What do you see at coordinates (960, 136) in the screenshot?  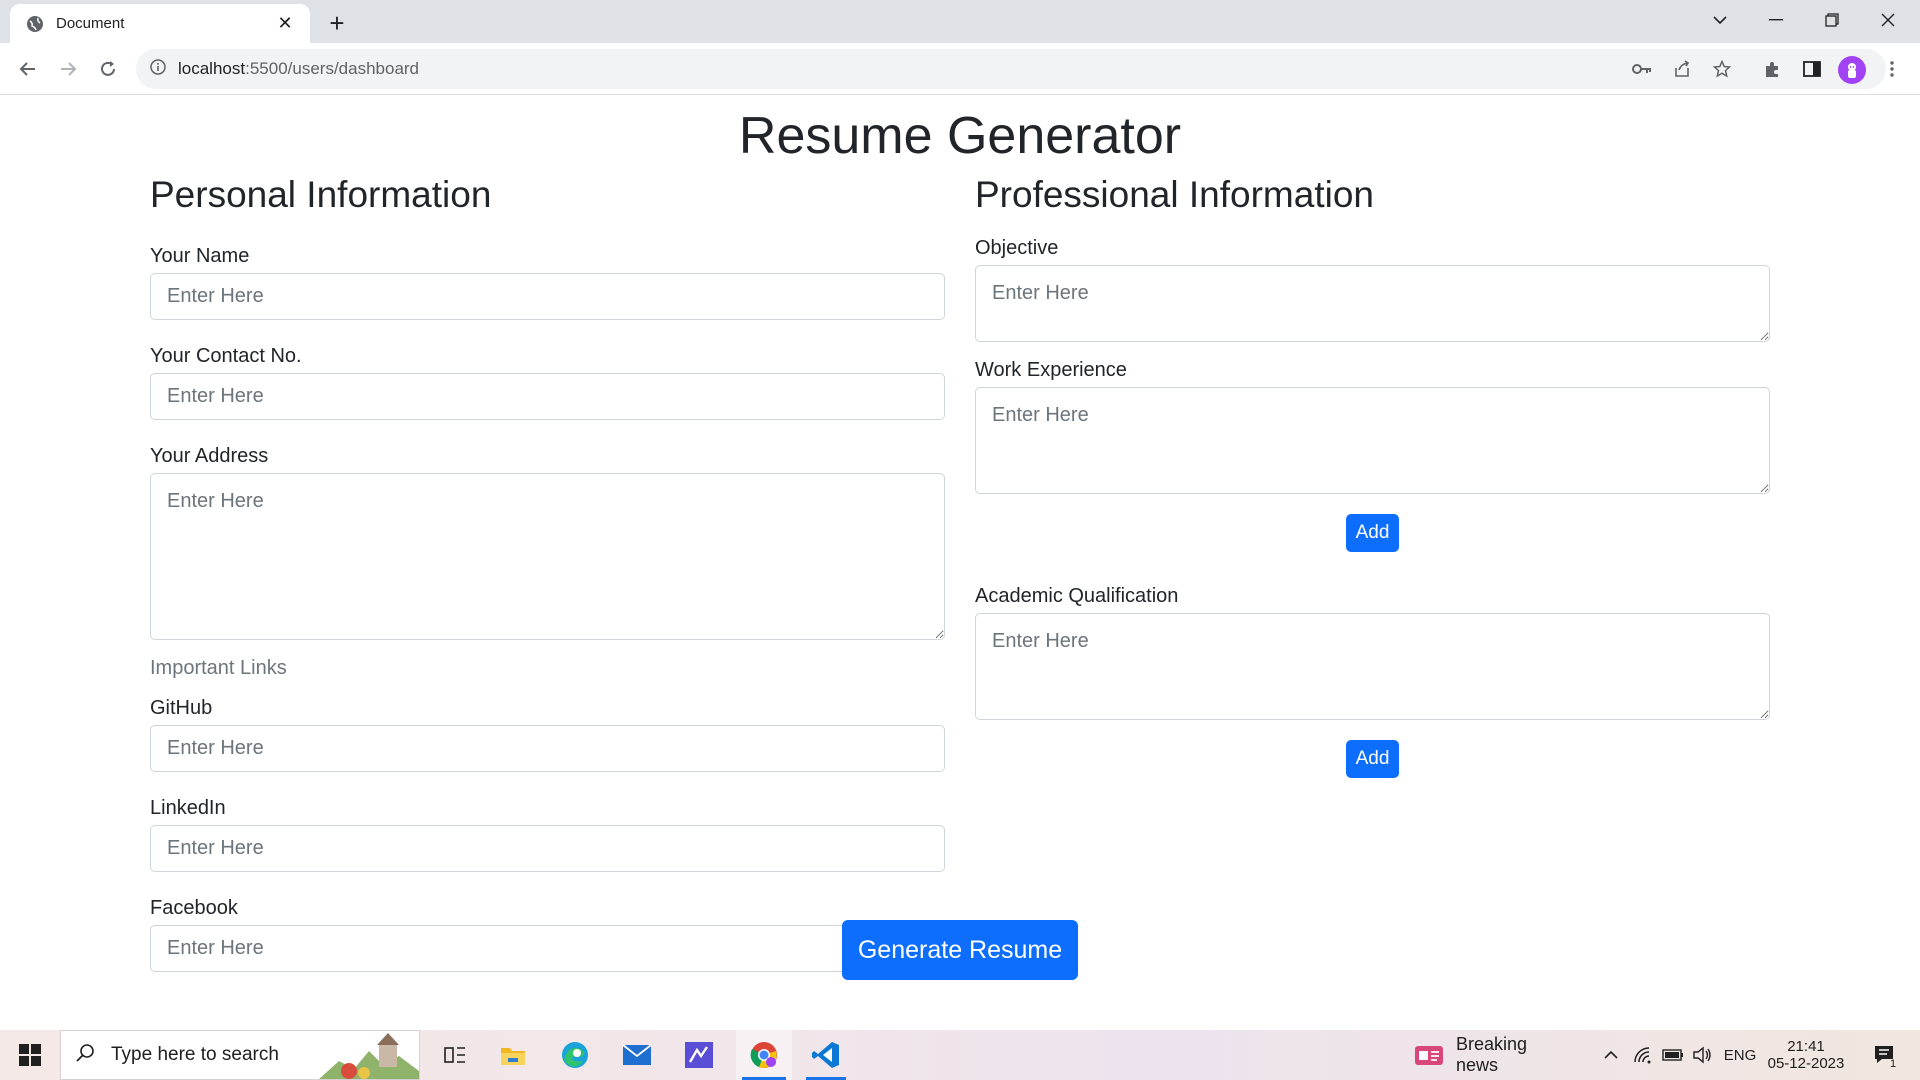 I see `page-title: Resume Generator` at bounding box center [960, 136].